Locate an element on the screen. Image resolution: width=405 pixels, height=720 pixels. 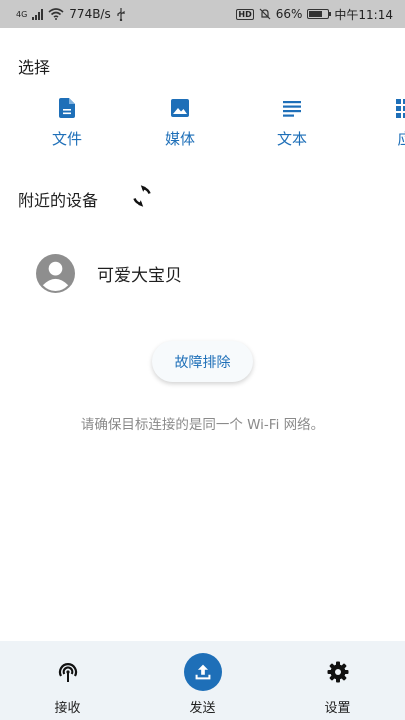
nav-receive: 接收 is located at coordinates (67, 680).